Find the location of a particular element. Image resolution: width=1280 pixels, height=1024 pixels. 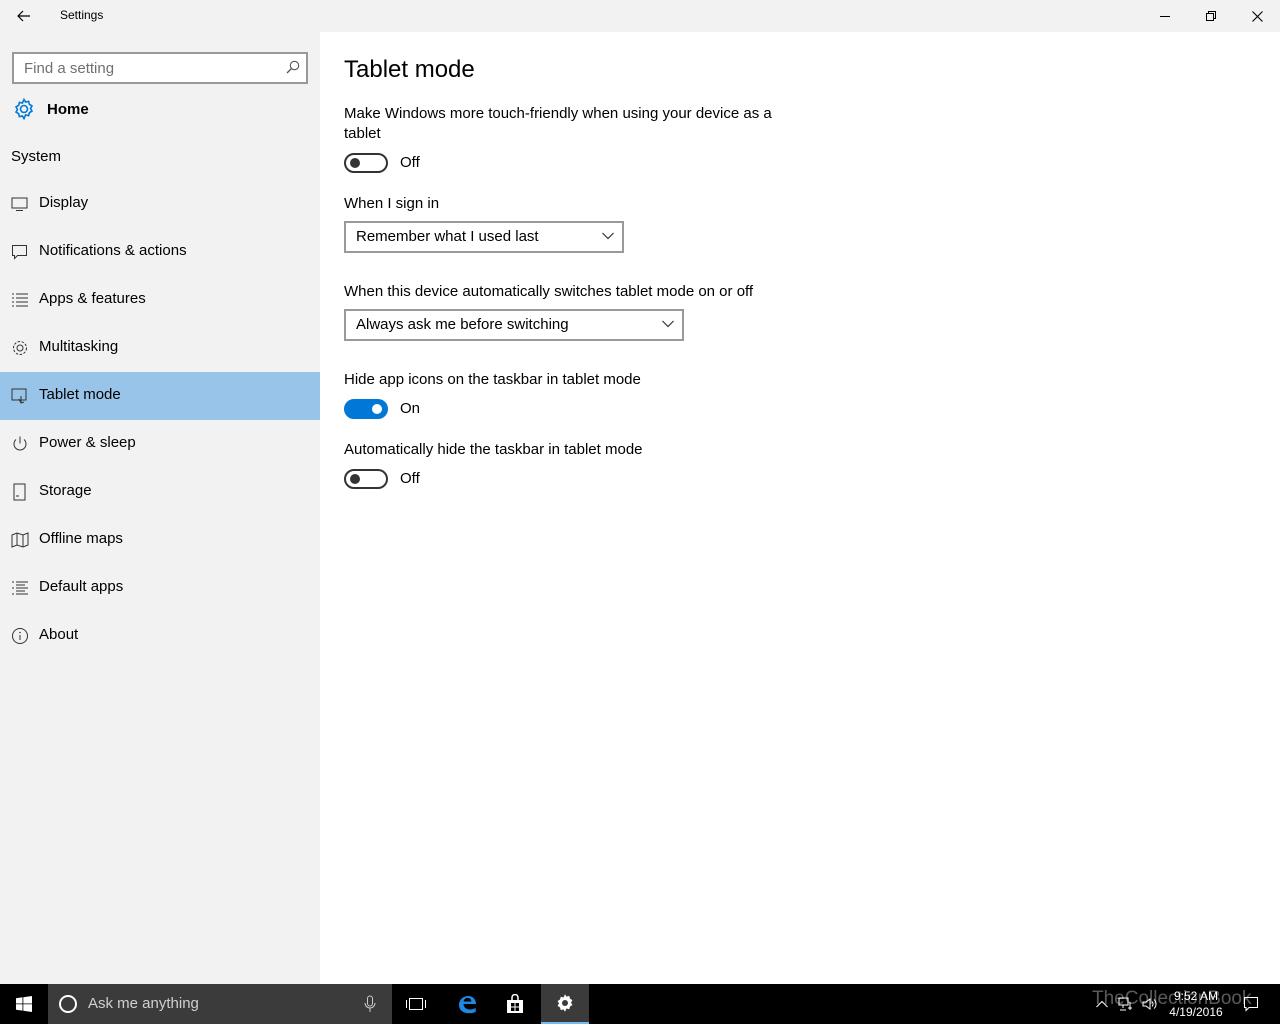

hide-taskbar-state: Off is located at coordinates (410, 478).